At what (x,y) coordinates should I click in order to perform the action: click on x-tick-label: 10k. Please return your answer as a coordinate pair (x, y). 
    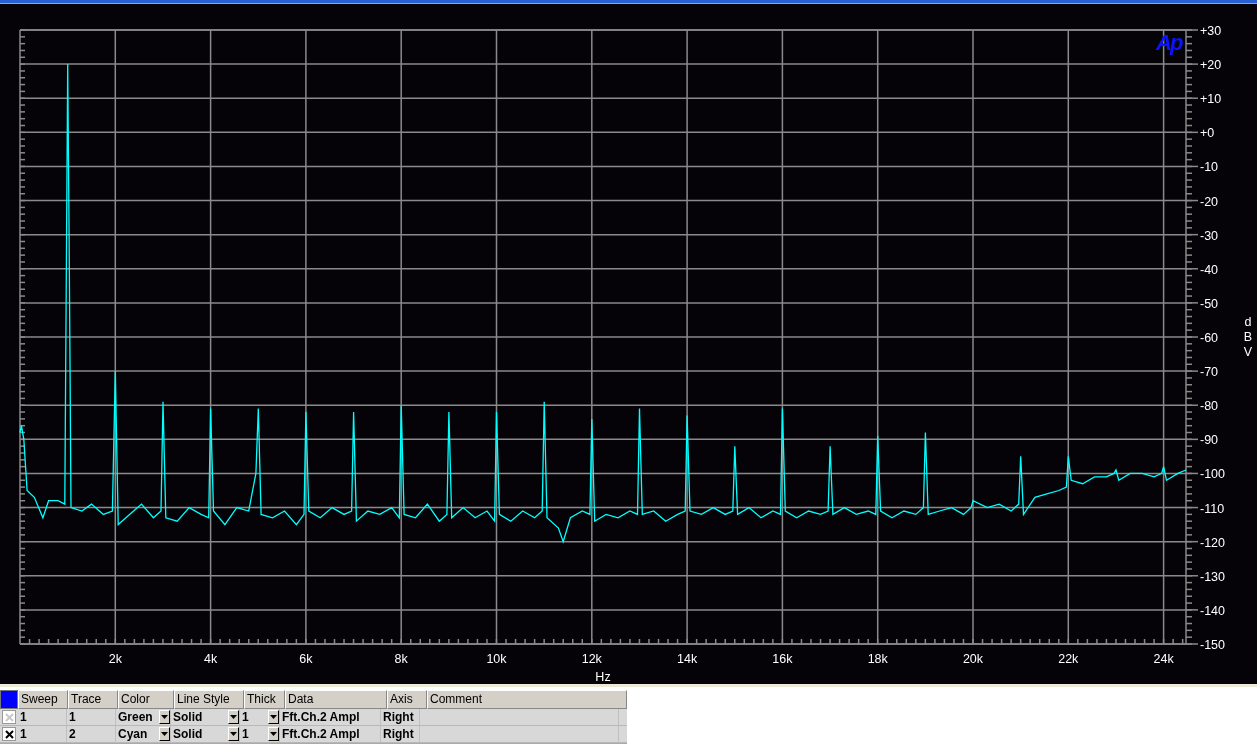
    Looking at the image, I should click on (496, 659).